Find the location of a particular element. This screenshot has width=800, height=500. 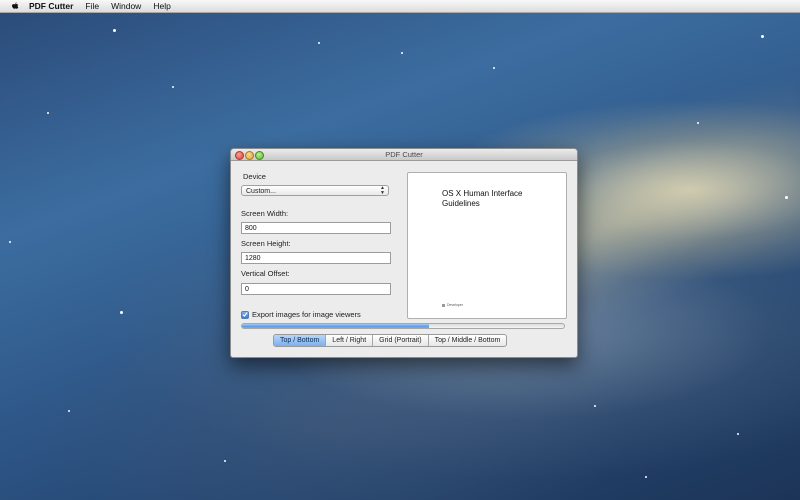

progress-bar is located at coordinates (403, 326).